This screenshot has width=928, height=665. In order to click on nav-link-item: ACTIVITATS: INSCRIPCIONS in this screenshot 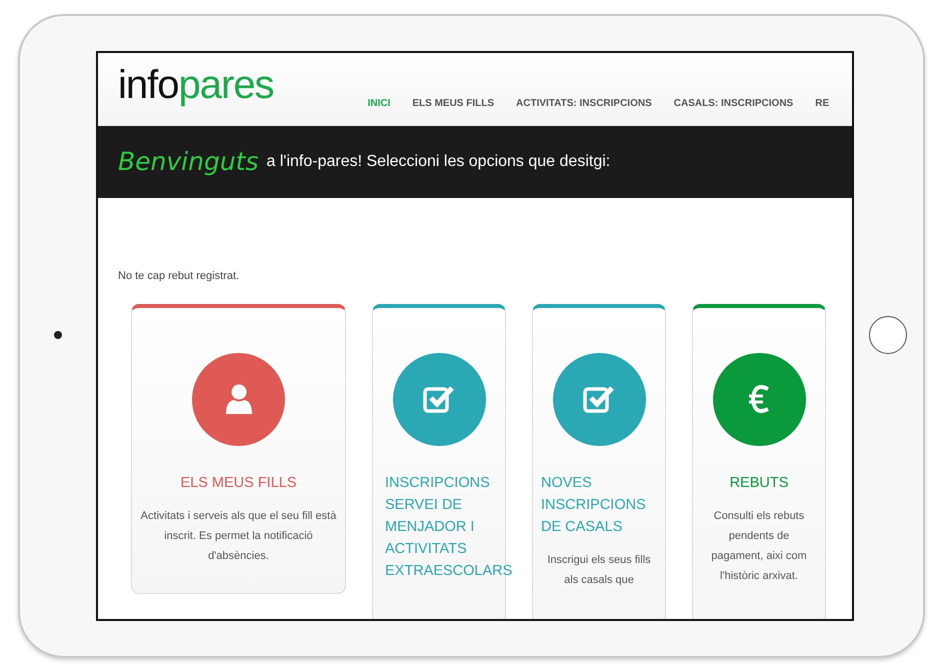, I will do `click(584, 103)`.